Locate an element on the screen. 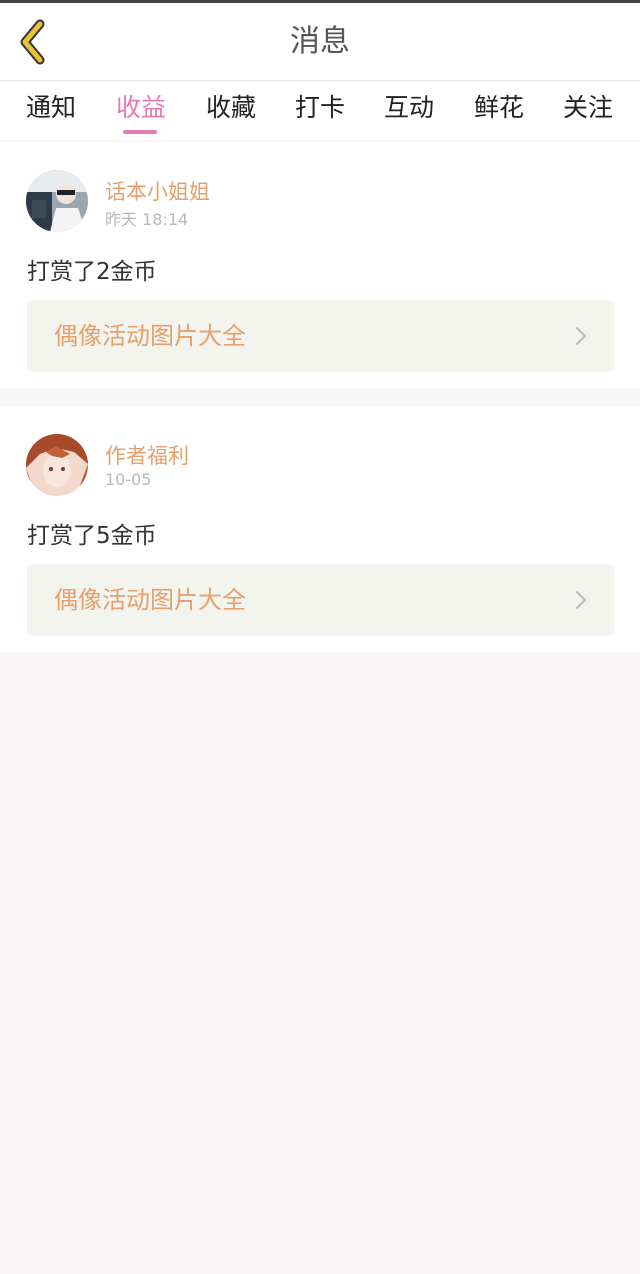 The height and width of the screenshot is (1274, 640). message-text: 打赏了5金币 is located at coordinates (92, 536).